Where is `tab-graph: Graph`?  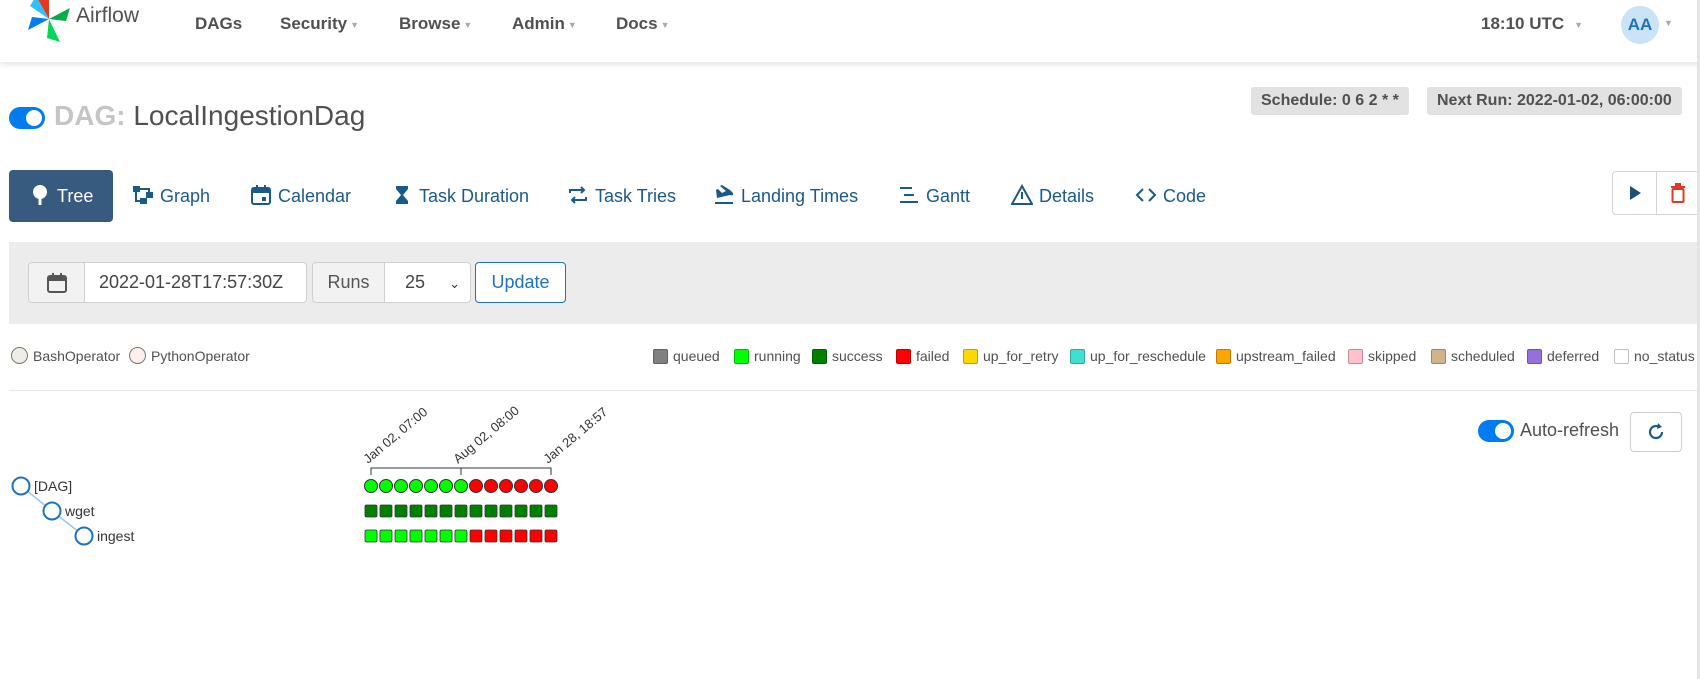 tab-graph: Graph is located at coordinates (171, 196).